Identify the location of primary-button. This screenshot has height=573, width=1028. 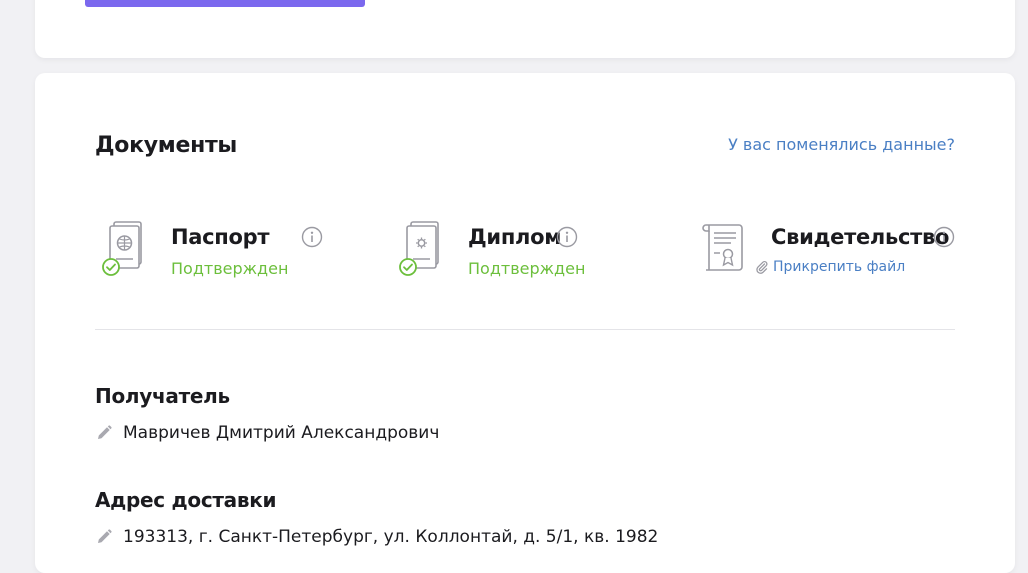
(225, 3).